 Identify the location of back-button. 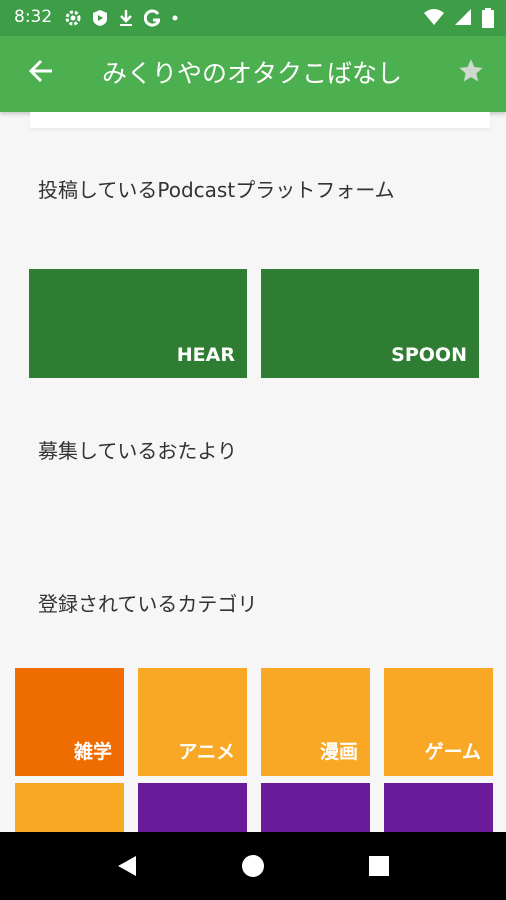
(41, 71).